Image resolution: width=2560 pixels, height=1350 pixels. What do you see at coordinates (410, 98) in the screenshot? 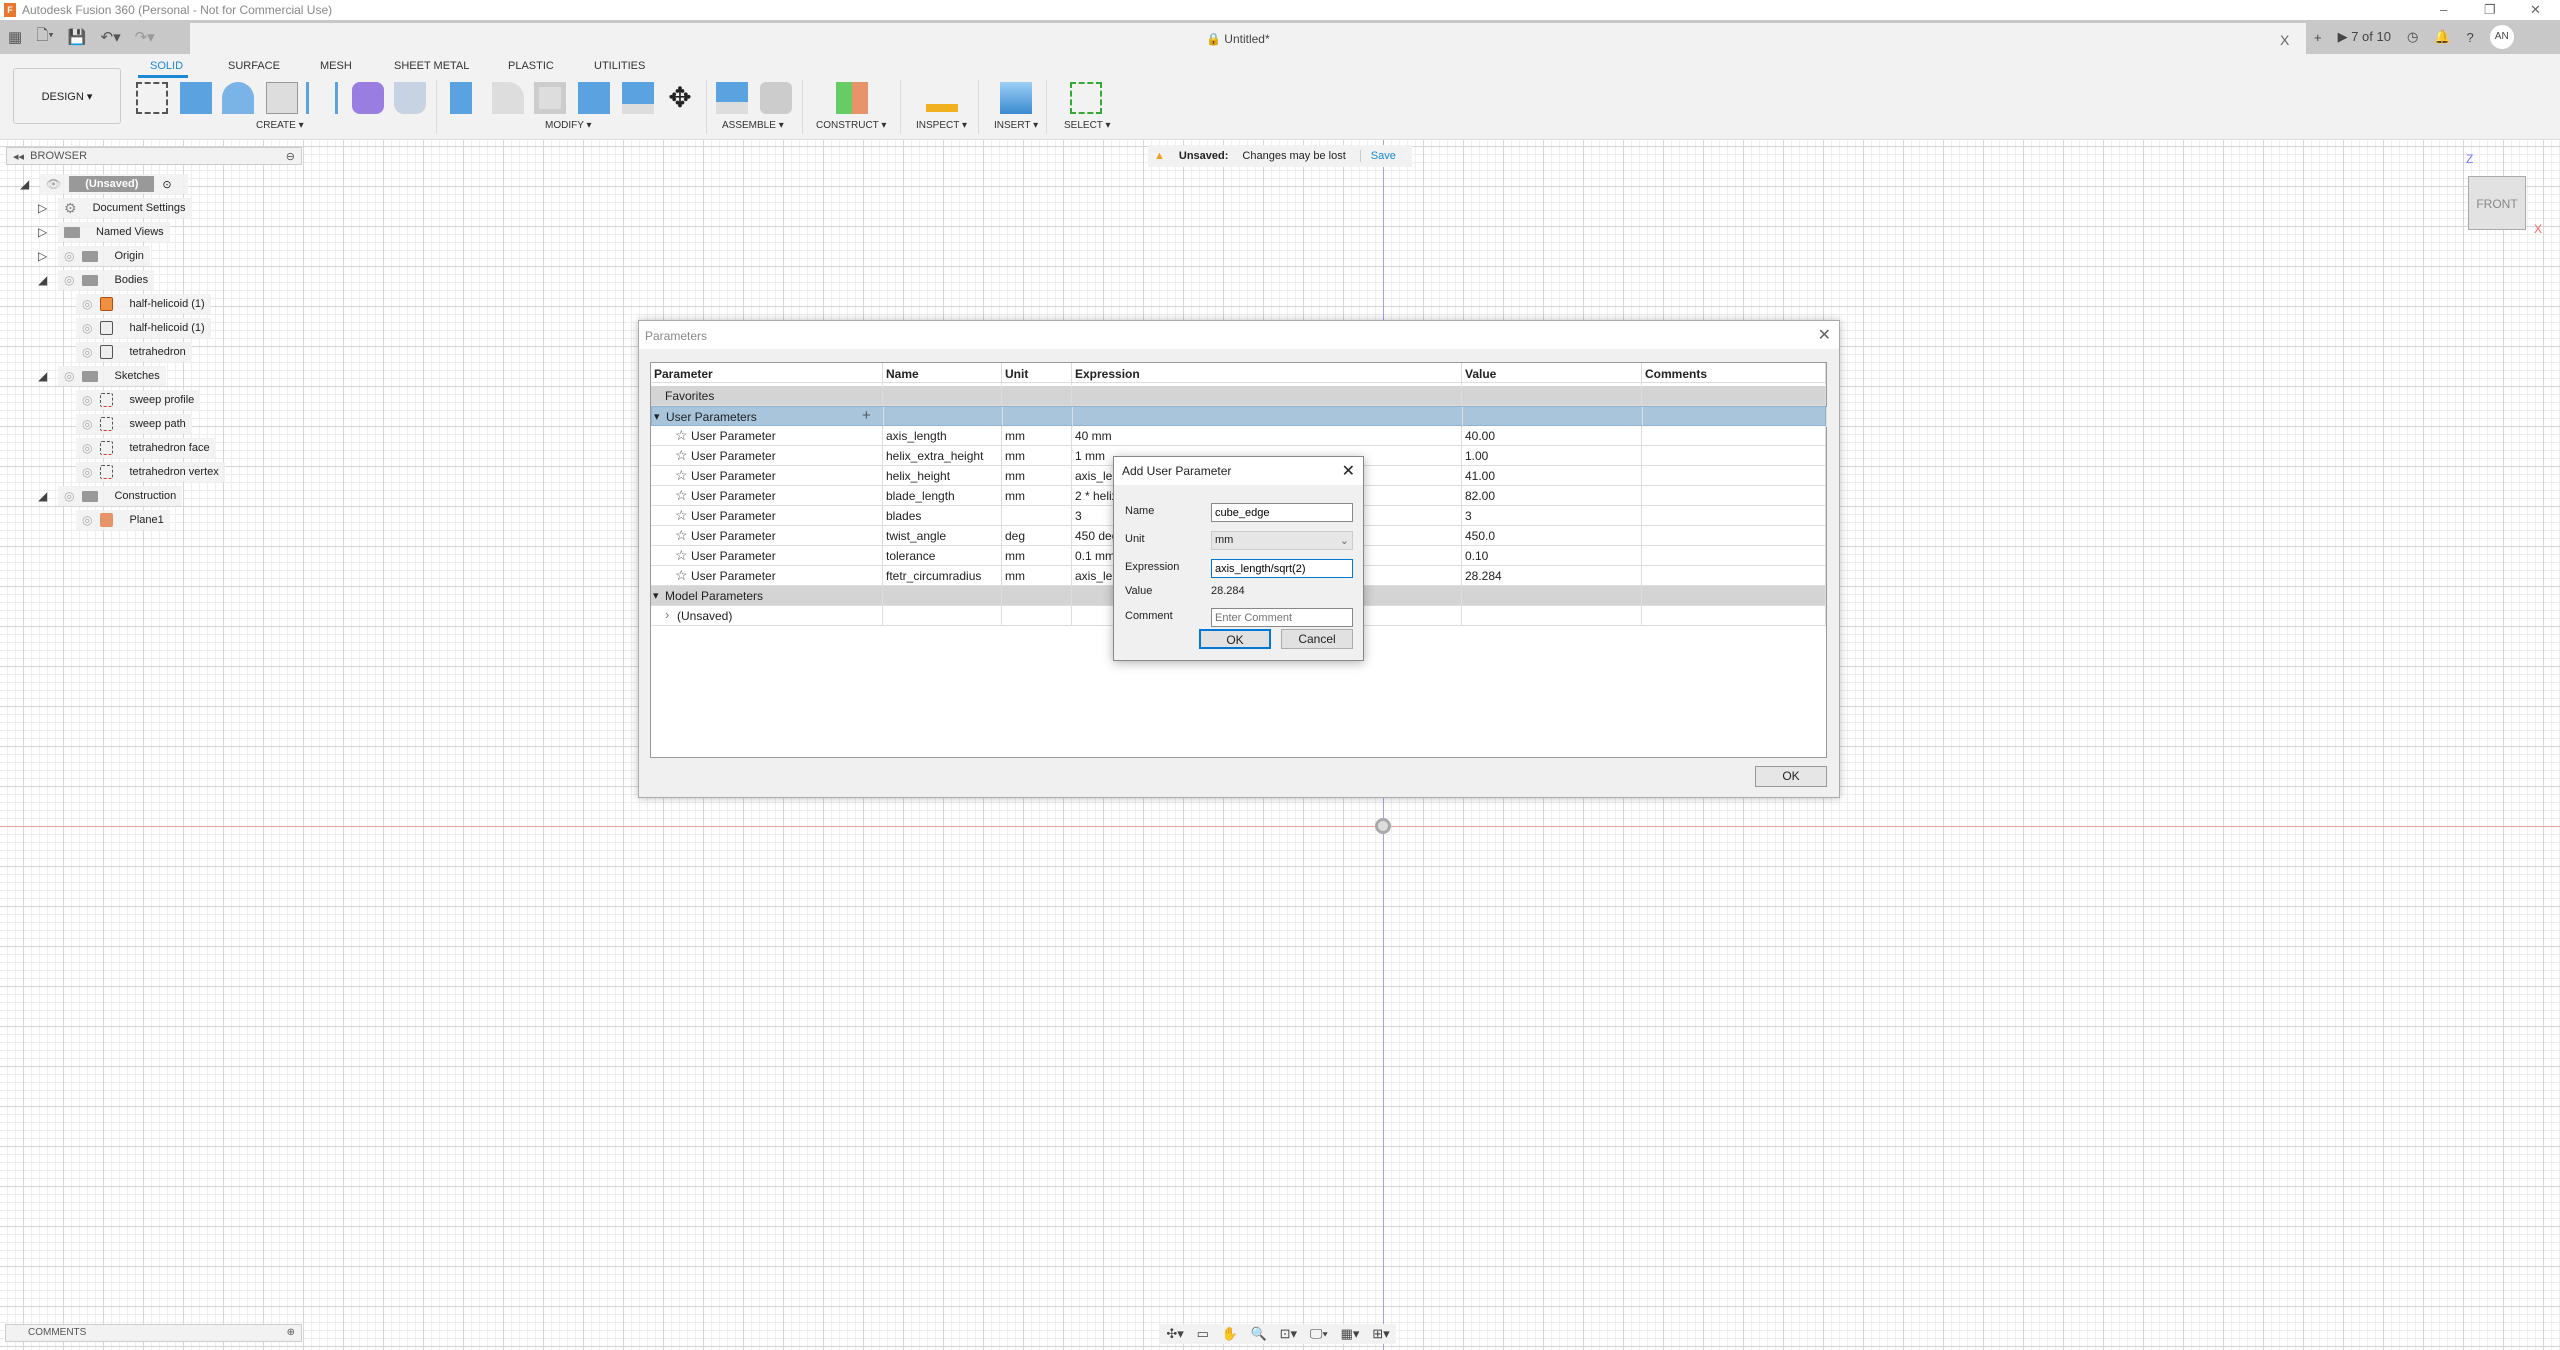
I see `sweep-icon` at bounding box center [410, 98].